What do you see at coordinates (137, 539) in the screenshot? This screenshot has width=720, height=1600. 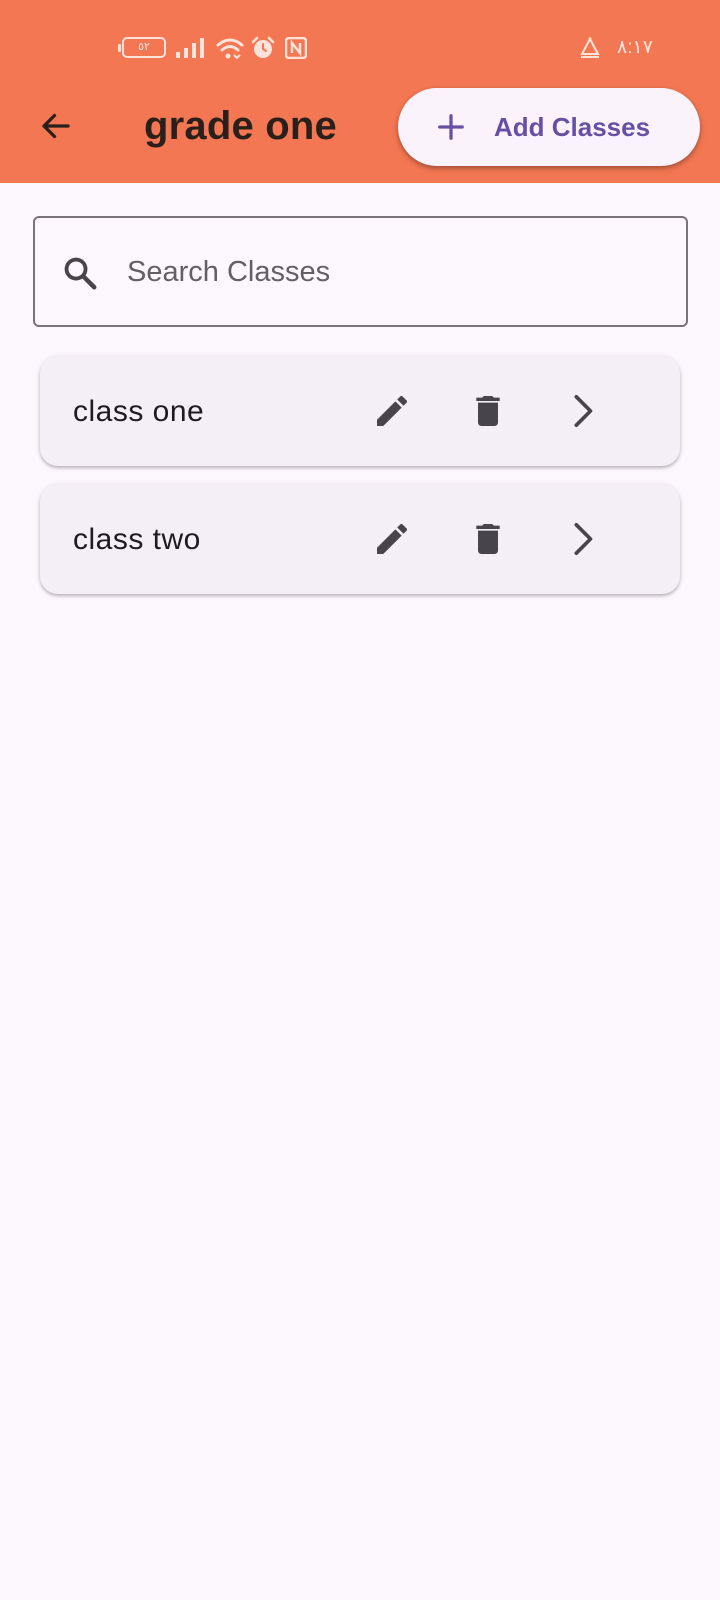 I see `class-name: class two` at bounding box center [137, 539].